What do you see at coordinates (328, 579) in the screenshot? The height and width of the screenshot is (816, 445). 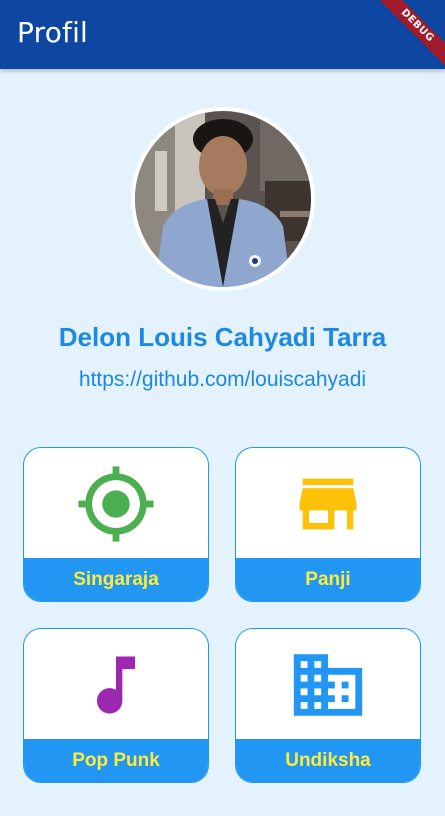 I see `card-label: Panji` at bounding box center [328, 579].